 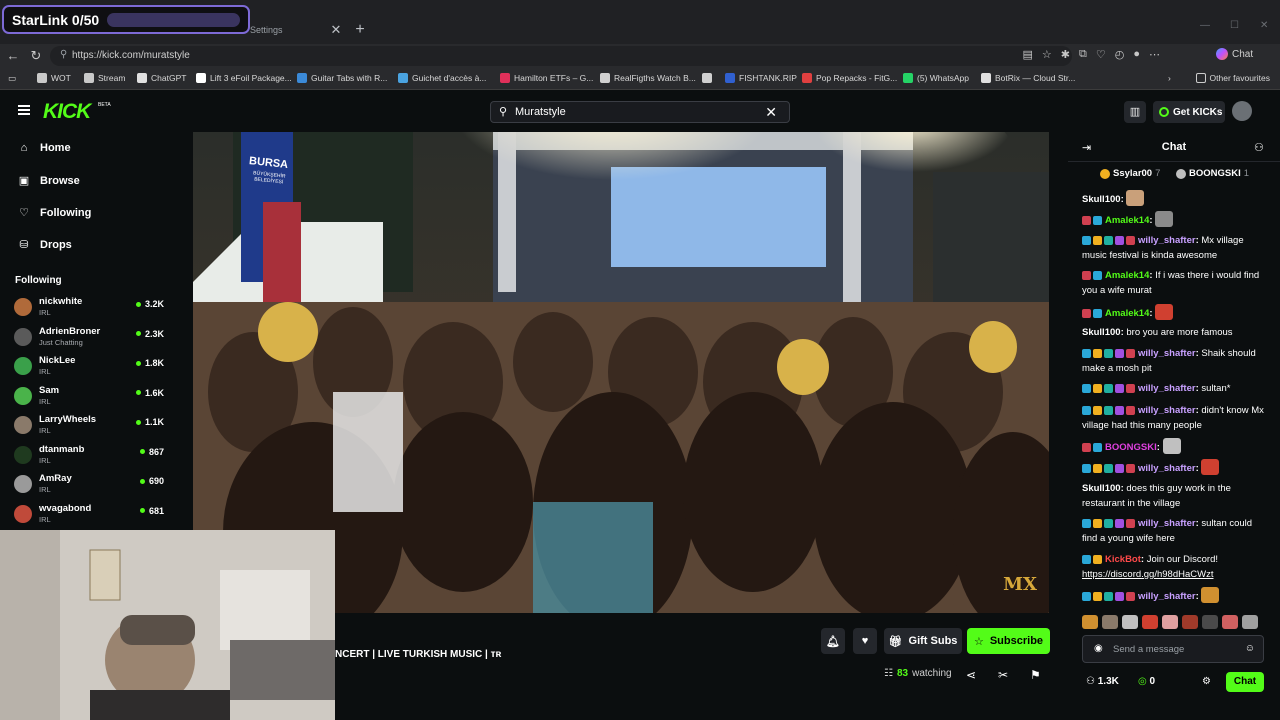 I want to click on minimize-icon: —, so click(x=1205, y=25).